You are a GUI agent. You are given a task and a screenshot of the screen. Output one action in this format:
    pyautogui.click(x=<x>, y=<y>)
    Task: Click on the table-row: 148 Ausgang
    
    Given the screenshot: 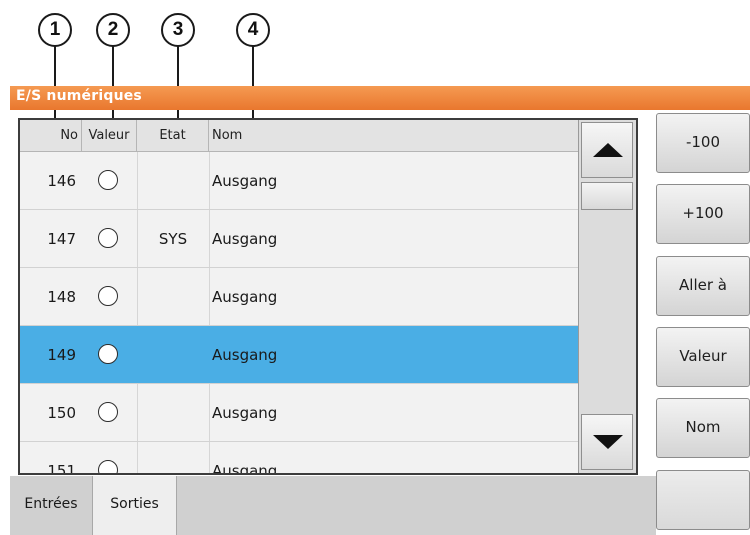 What is the action you would take?
    pyautogui.click(x=299, y=297)
    